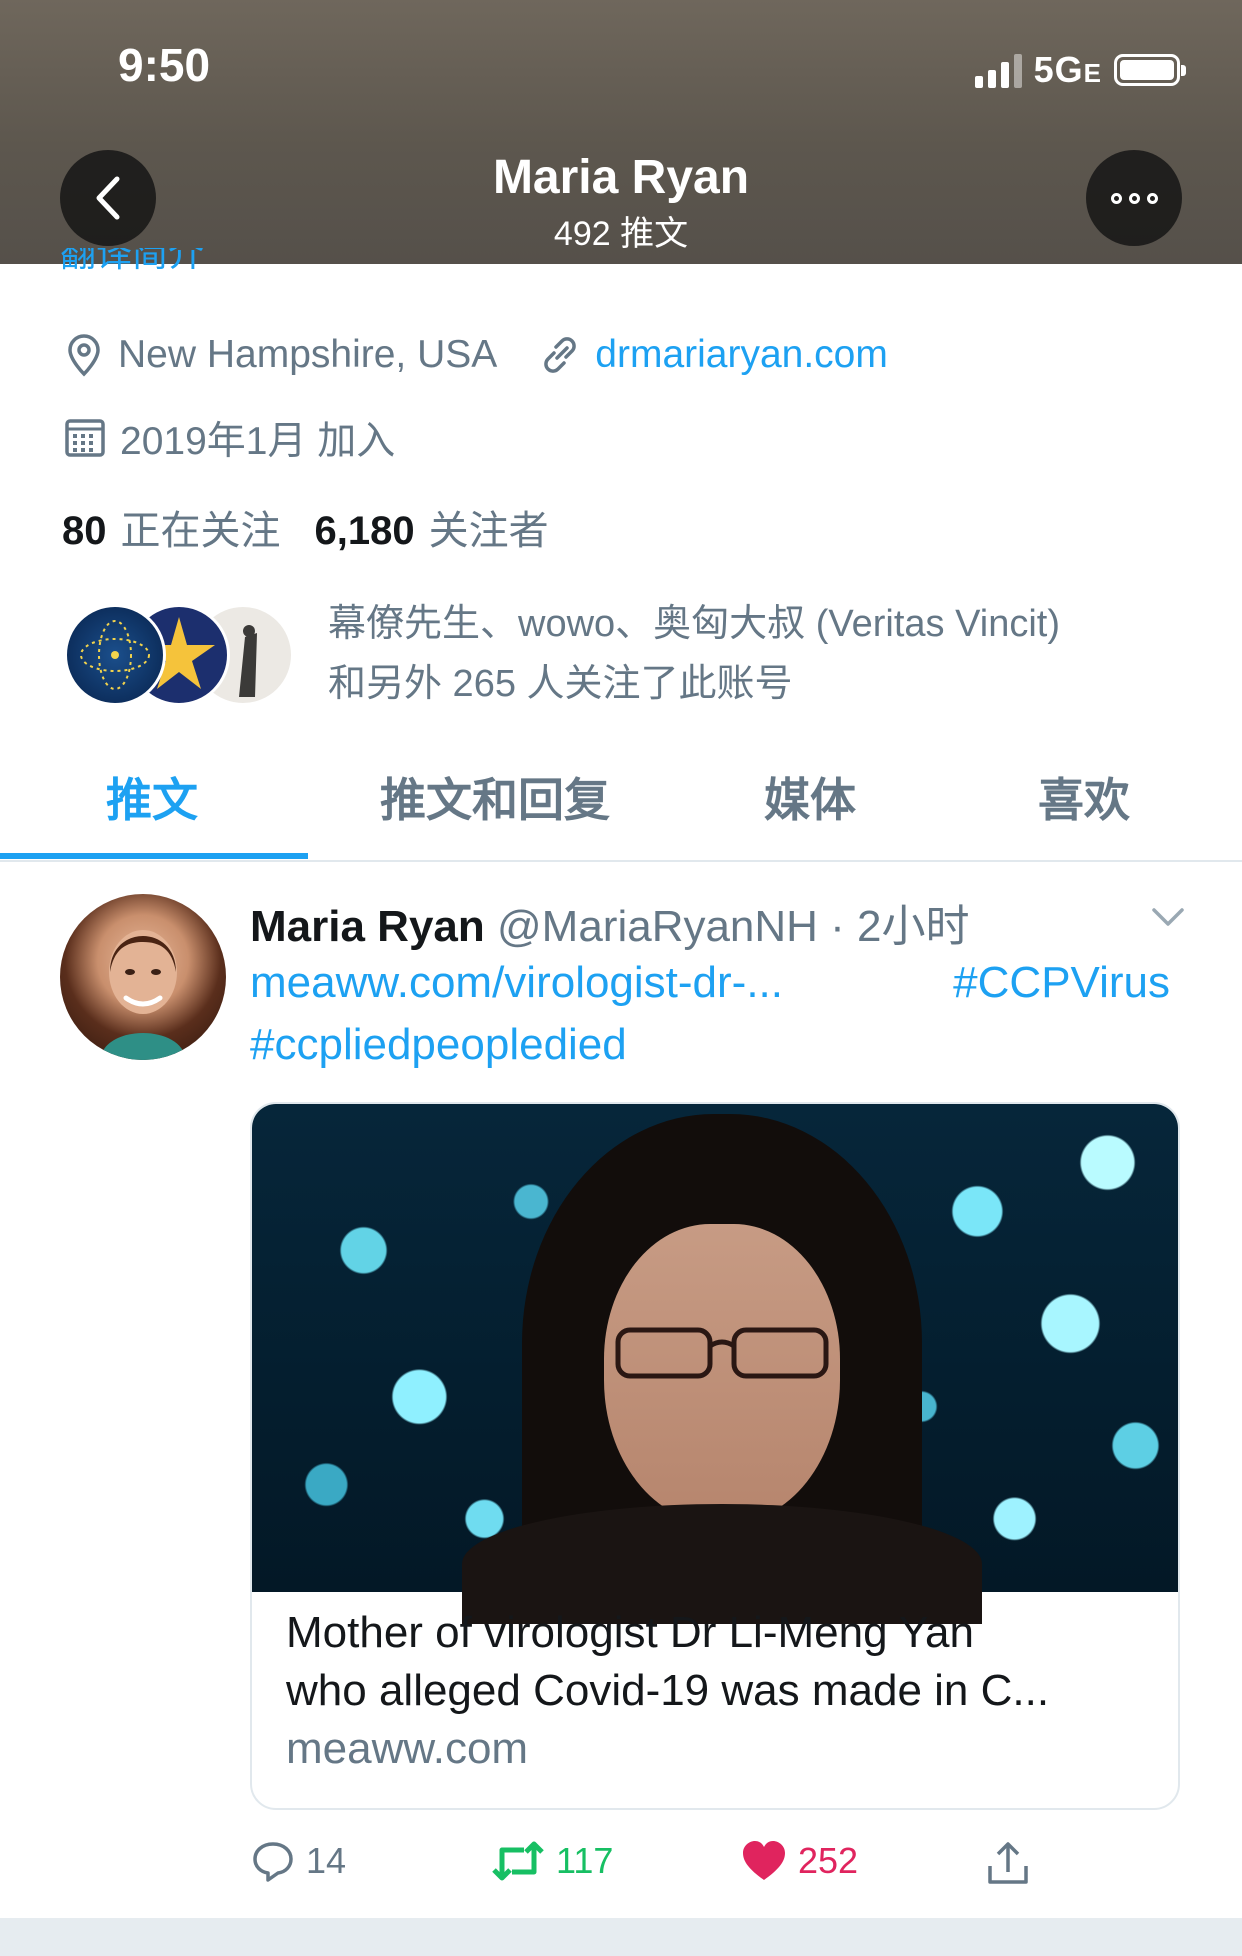  What do you see at coordinates (733, 926) in the screenshot?
I see `tweet-author-handle: @MariaRyanNH · 2小时` at bounding box center [733, 926].